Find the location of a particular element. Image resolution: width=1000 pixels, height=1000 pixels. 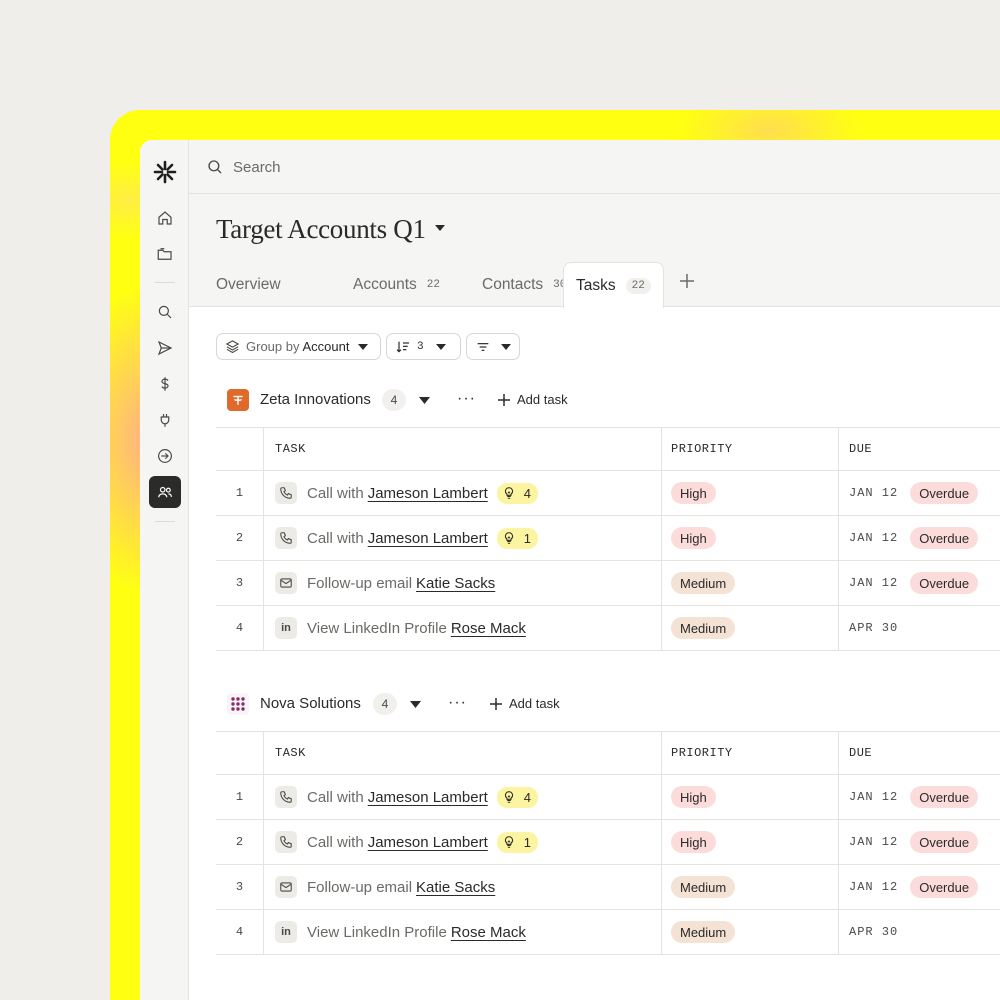

plug-icon is located at coordinates (165, 420).